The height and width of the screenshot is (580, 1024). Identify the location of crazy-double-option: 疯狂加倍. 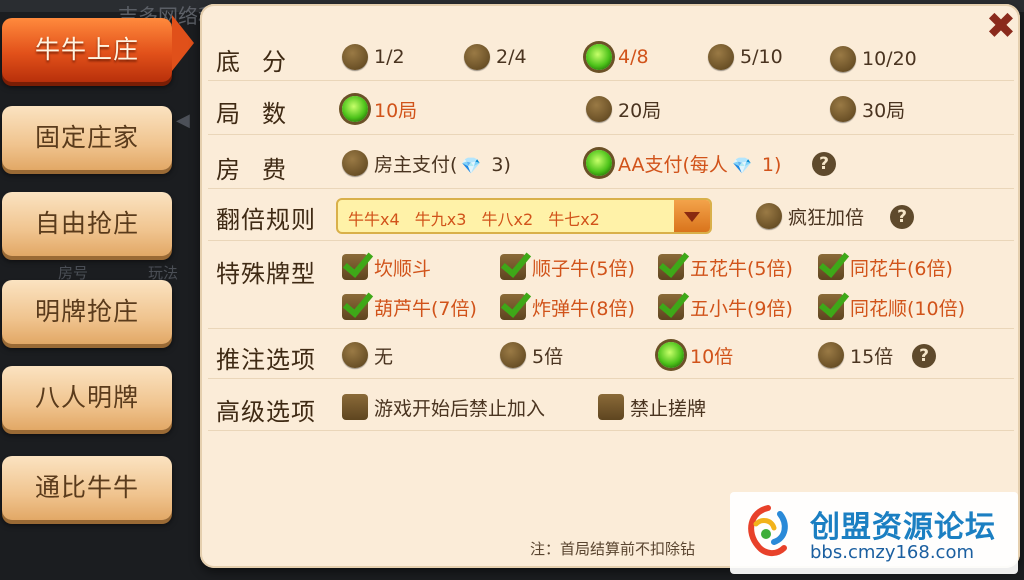
(810, 216).